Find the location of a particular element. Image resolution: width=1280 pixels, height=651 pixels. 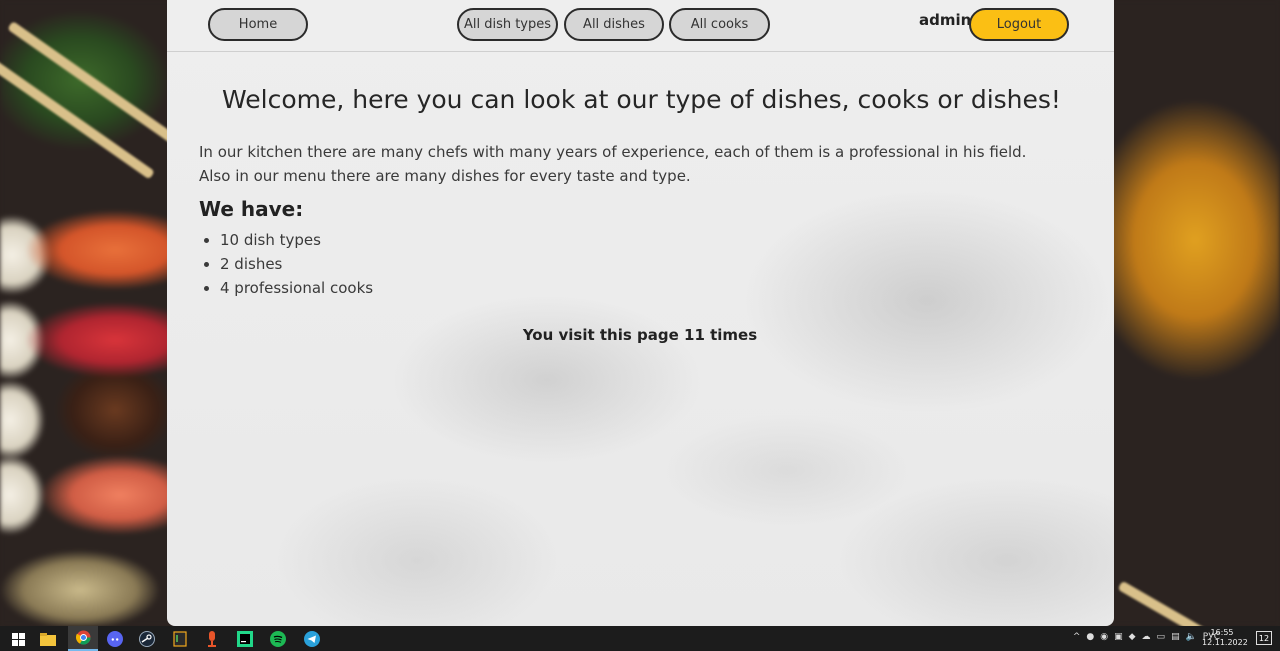

logout-button: Logout is located at coordinates (1019, 24).